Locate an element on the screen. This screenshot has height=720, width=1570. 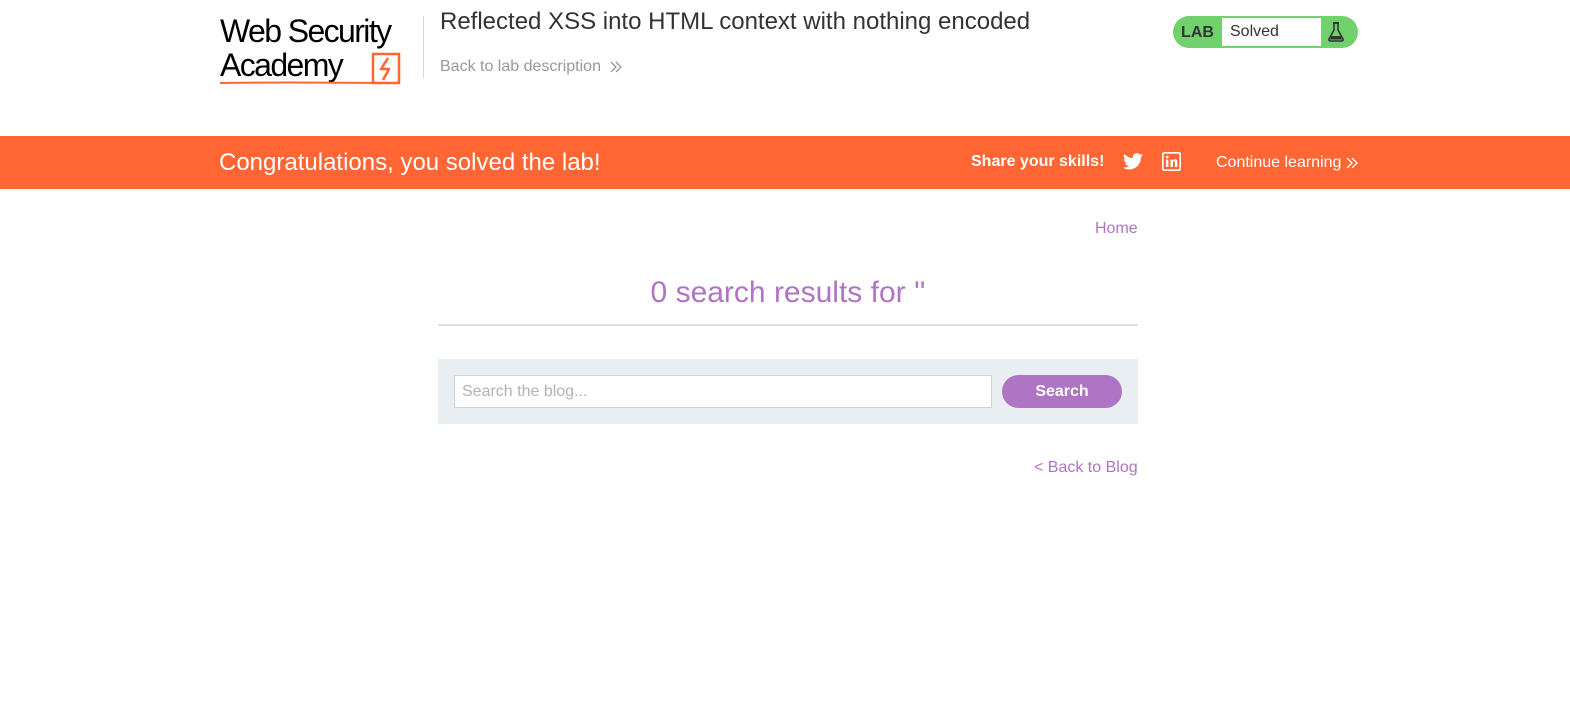
continue-learning-link: Continue learning is located at coordinates (1287, 163).